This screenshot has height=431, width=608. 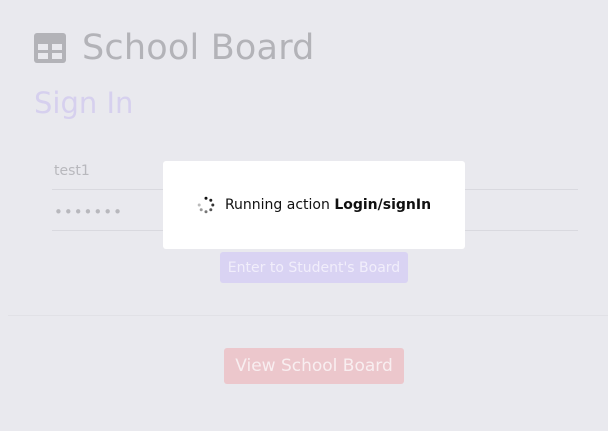 I want to click on spinner-icon, so click(x=206, y=205).